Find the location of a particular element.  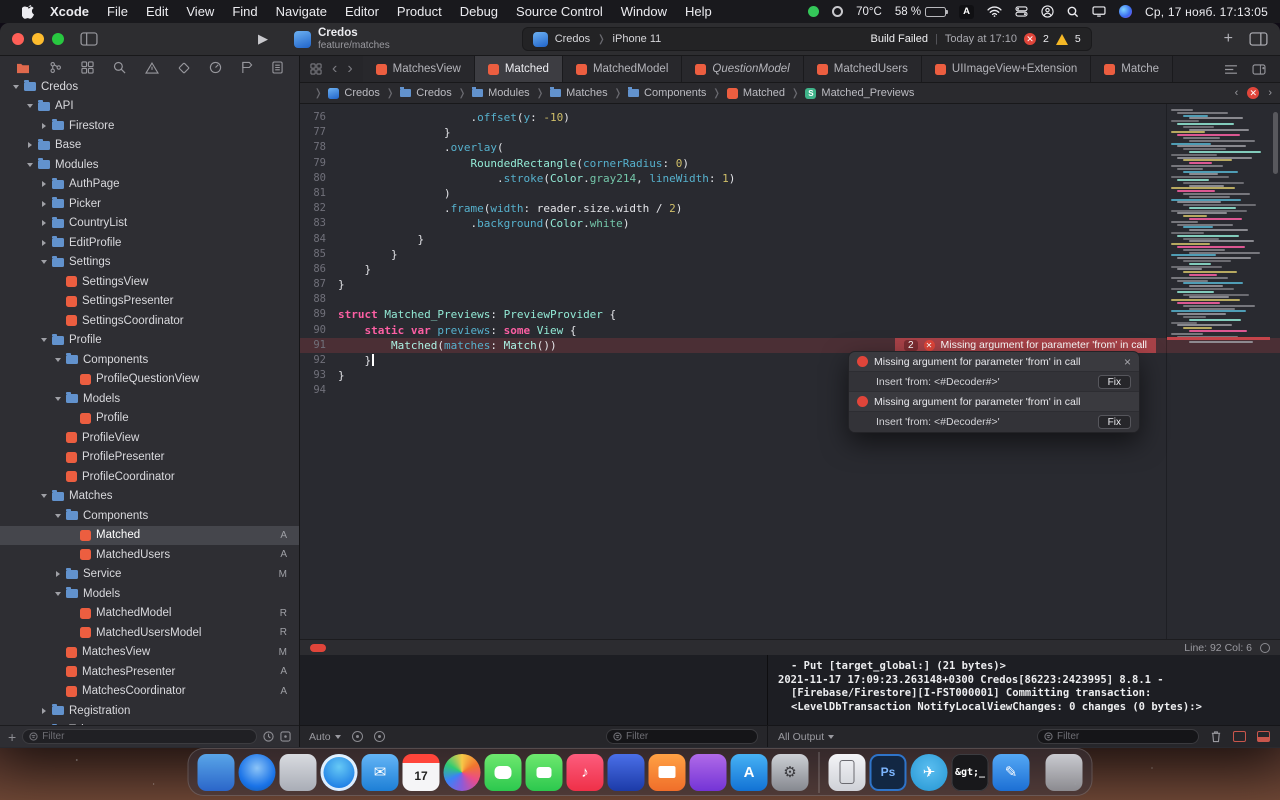

warning-count-icon is located at coordinates (1061, 39).